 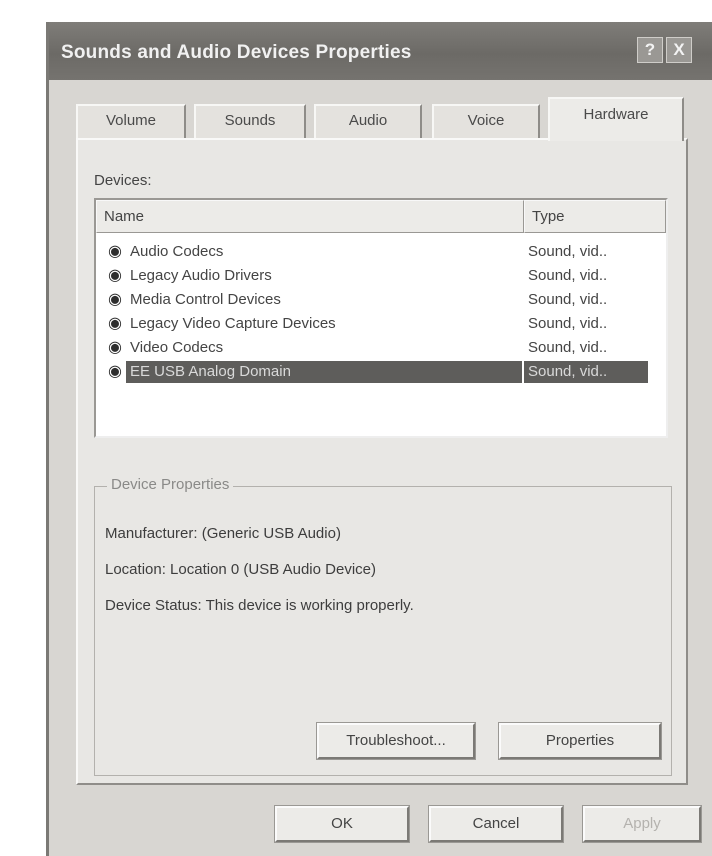 What do you see at coordinates (381, 300) in the screenshot?
I see `list-item: ◉ Media Control Devices Sound, vid..` at bounding box center [381, 300].